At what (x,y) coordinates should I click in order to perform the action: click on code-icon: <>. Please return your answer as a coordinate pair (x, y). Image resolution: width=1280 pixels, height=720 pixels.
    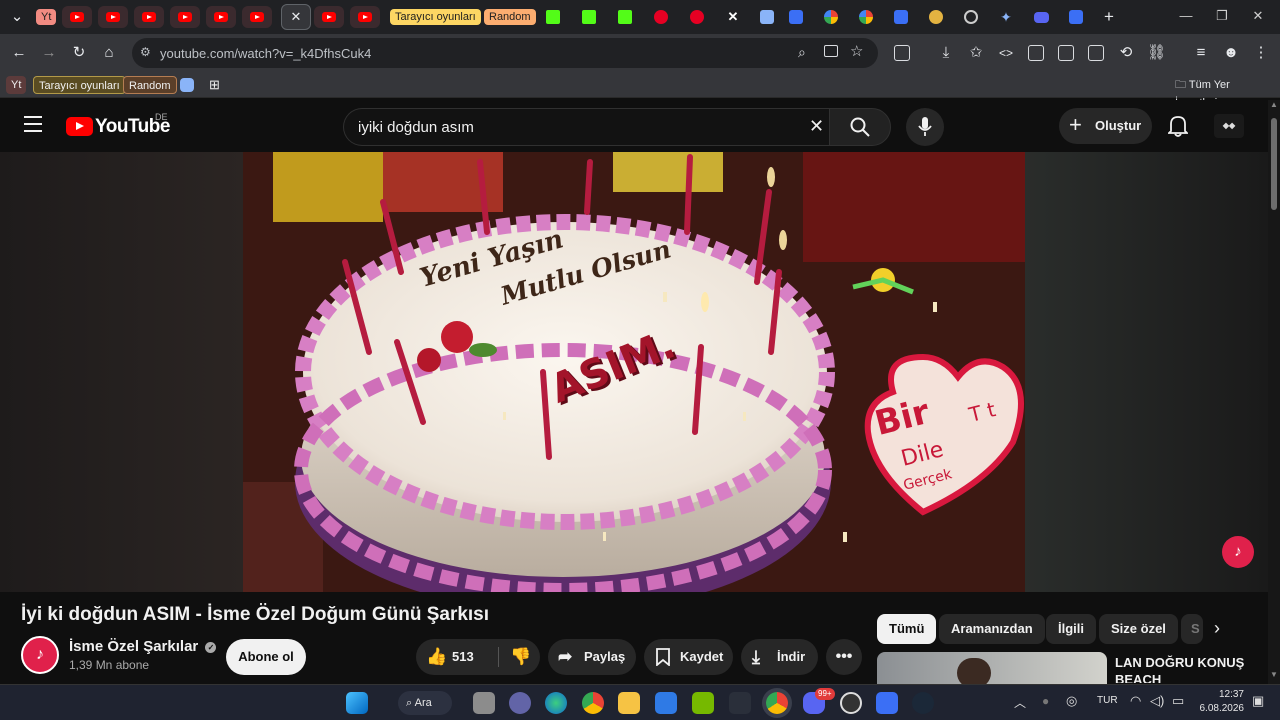
    Looking at the image, I should click on (1006, 53).